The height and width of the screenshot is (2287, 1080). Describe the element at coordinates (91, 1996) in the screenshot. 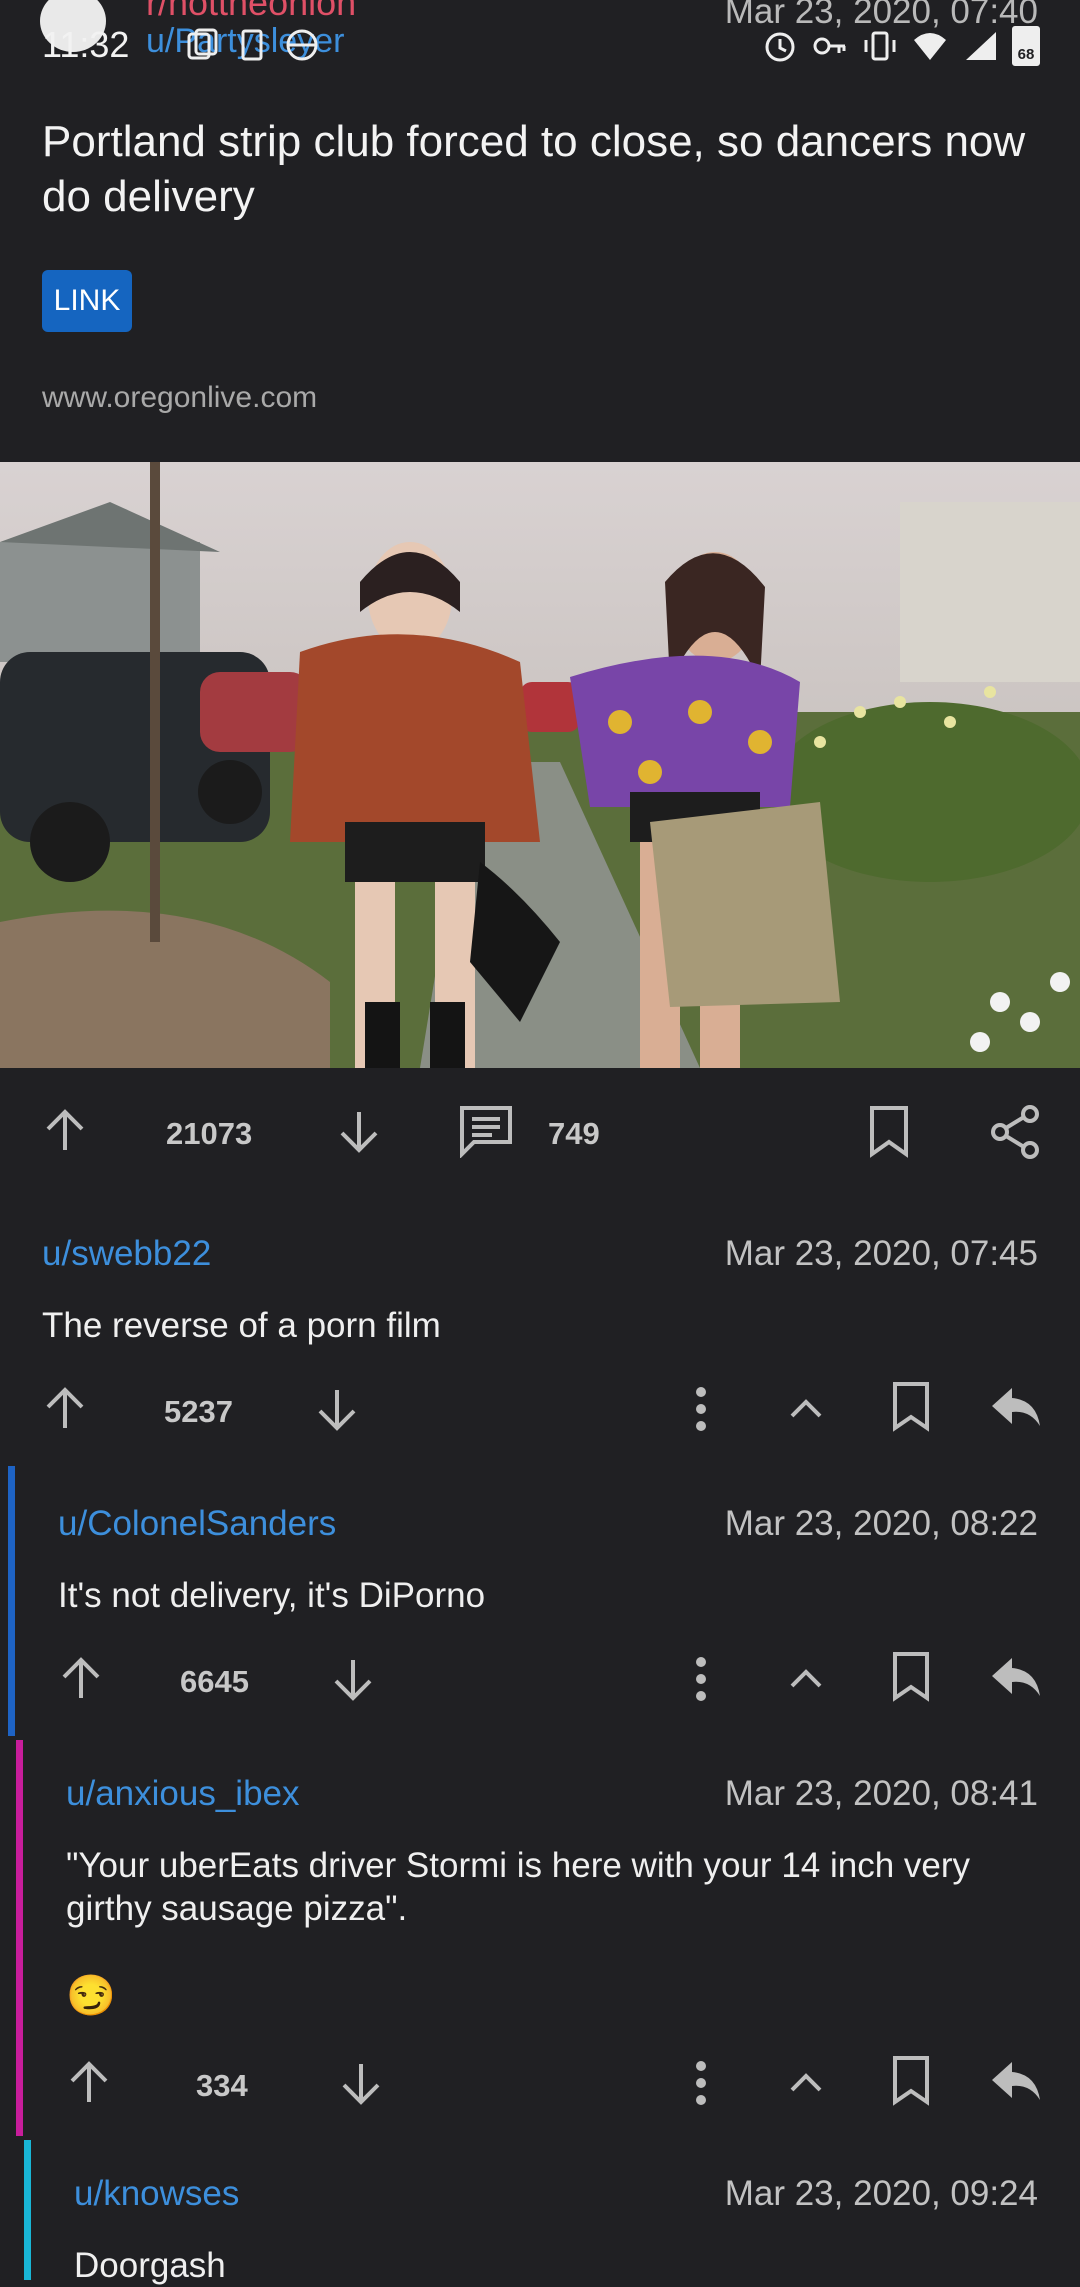

I see `emoji: 😏` at that location.